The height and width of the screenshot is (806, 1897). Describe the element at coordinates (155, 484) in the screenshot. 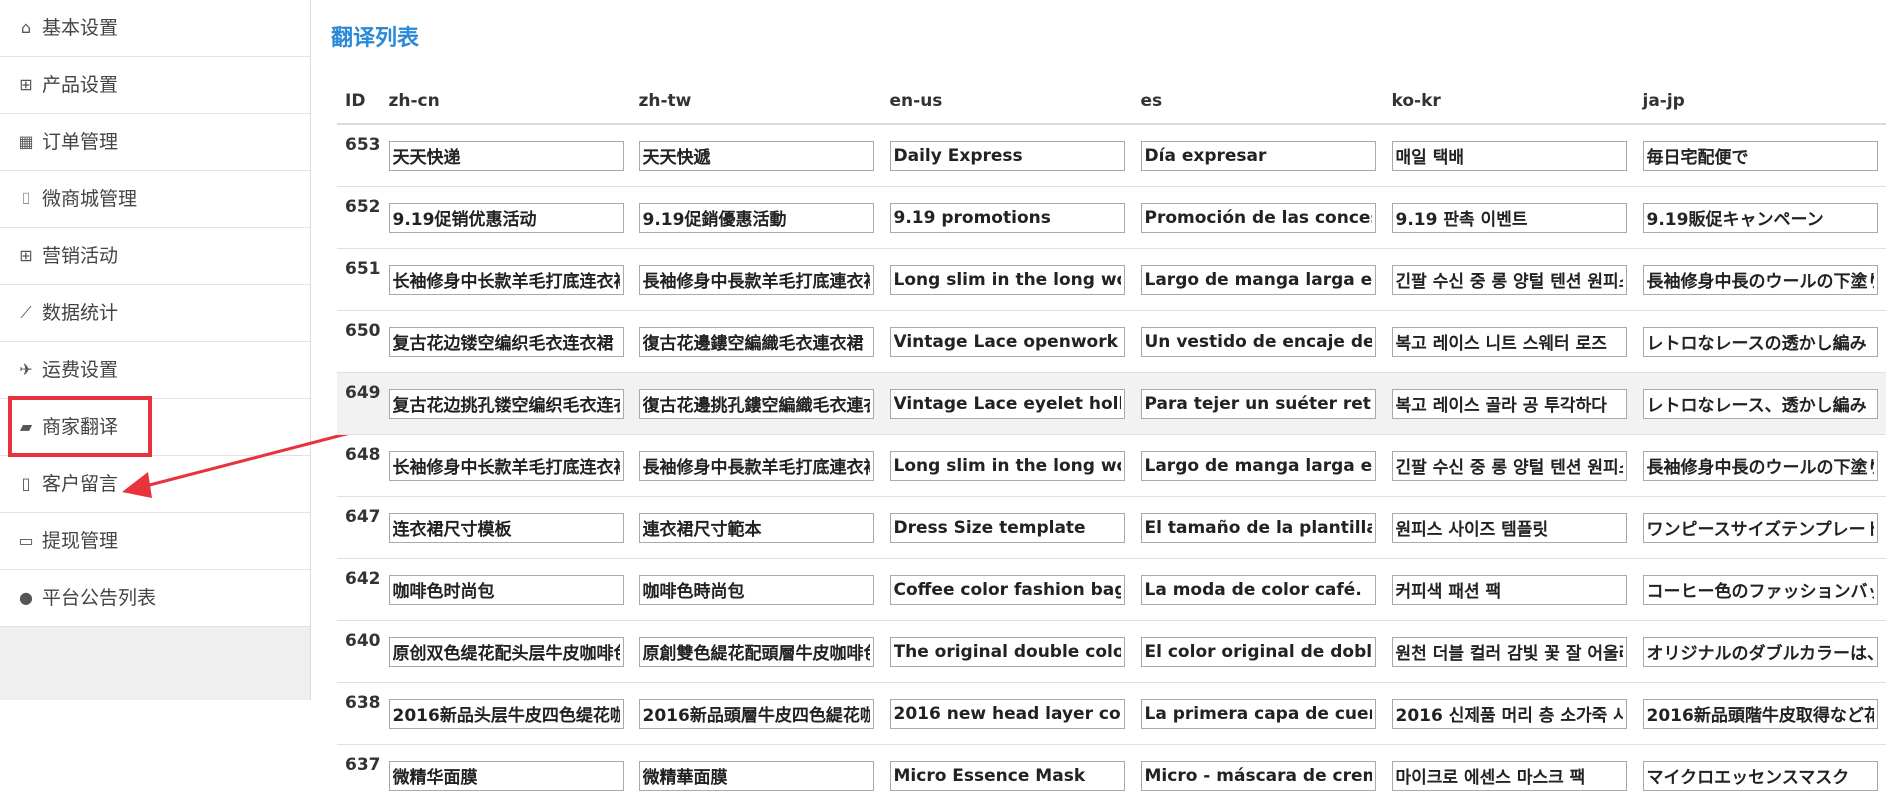

I see `sidebar-item-8: ▯客户留言` at that location.